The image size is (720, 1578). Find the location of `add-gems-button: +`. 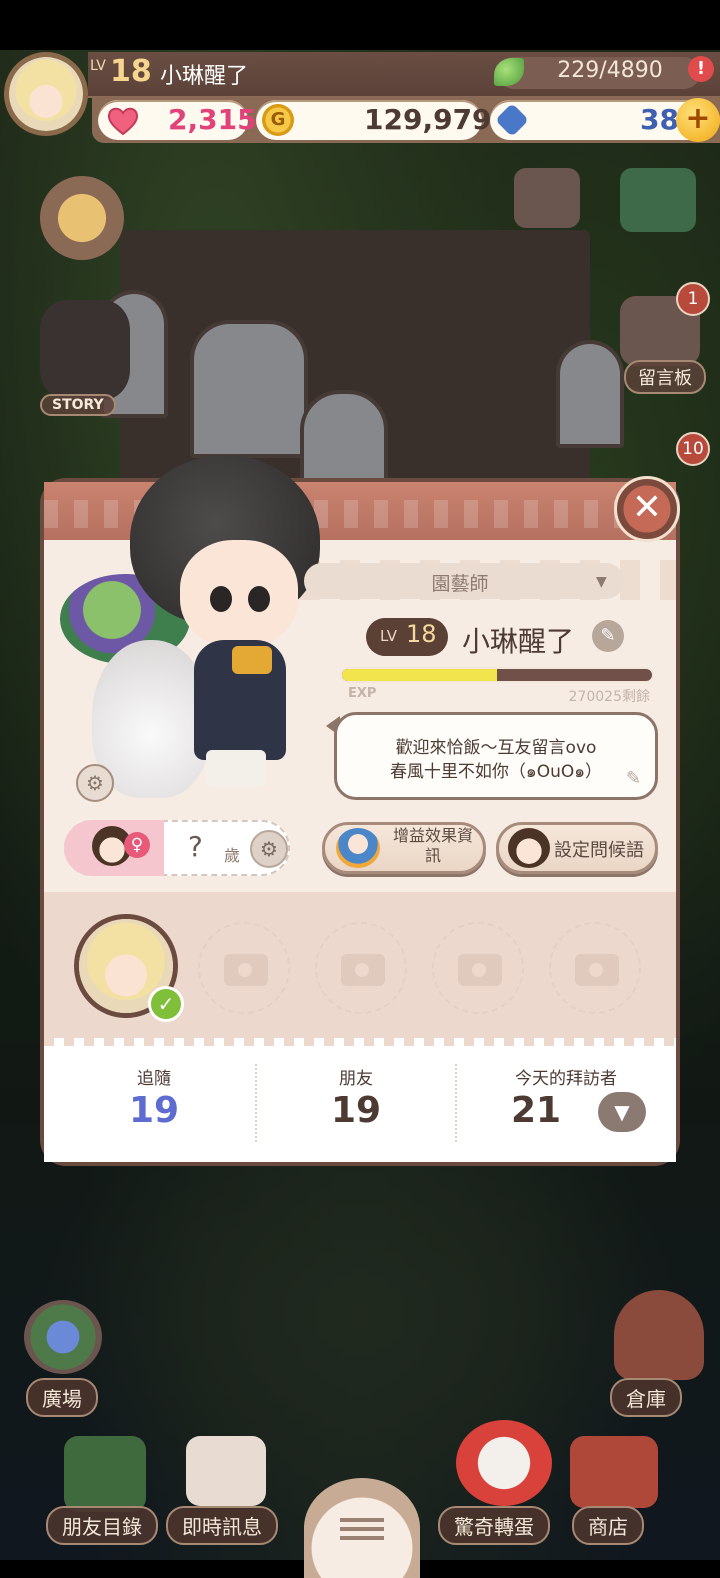

add-gems-button: + is located at coordinates (698, 120).